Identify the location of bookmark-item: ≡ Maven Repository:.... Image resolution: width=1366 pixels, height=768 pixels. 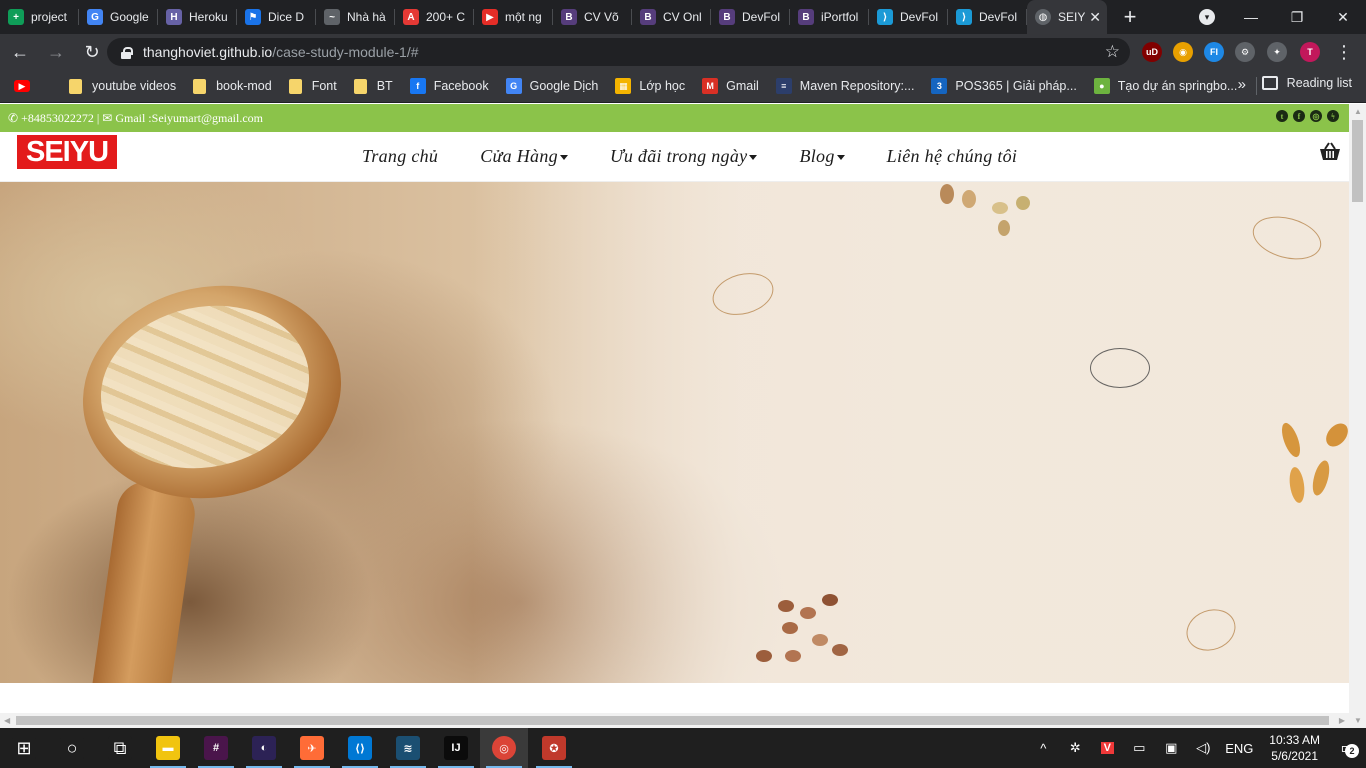
(844, 86).